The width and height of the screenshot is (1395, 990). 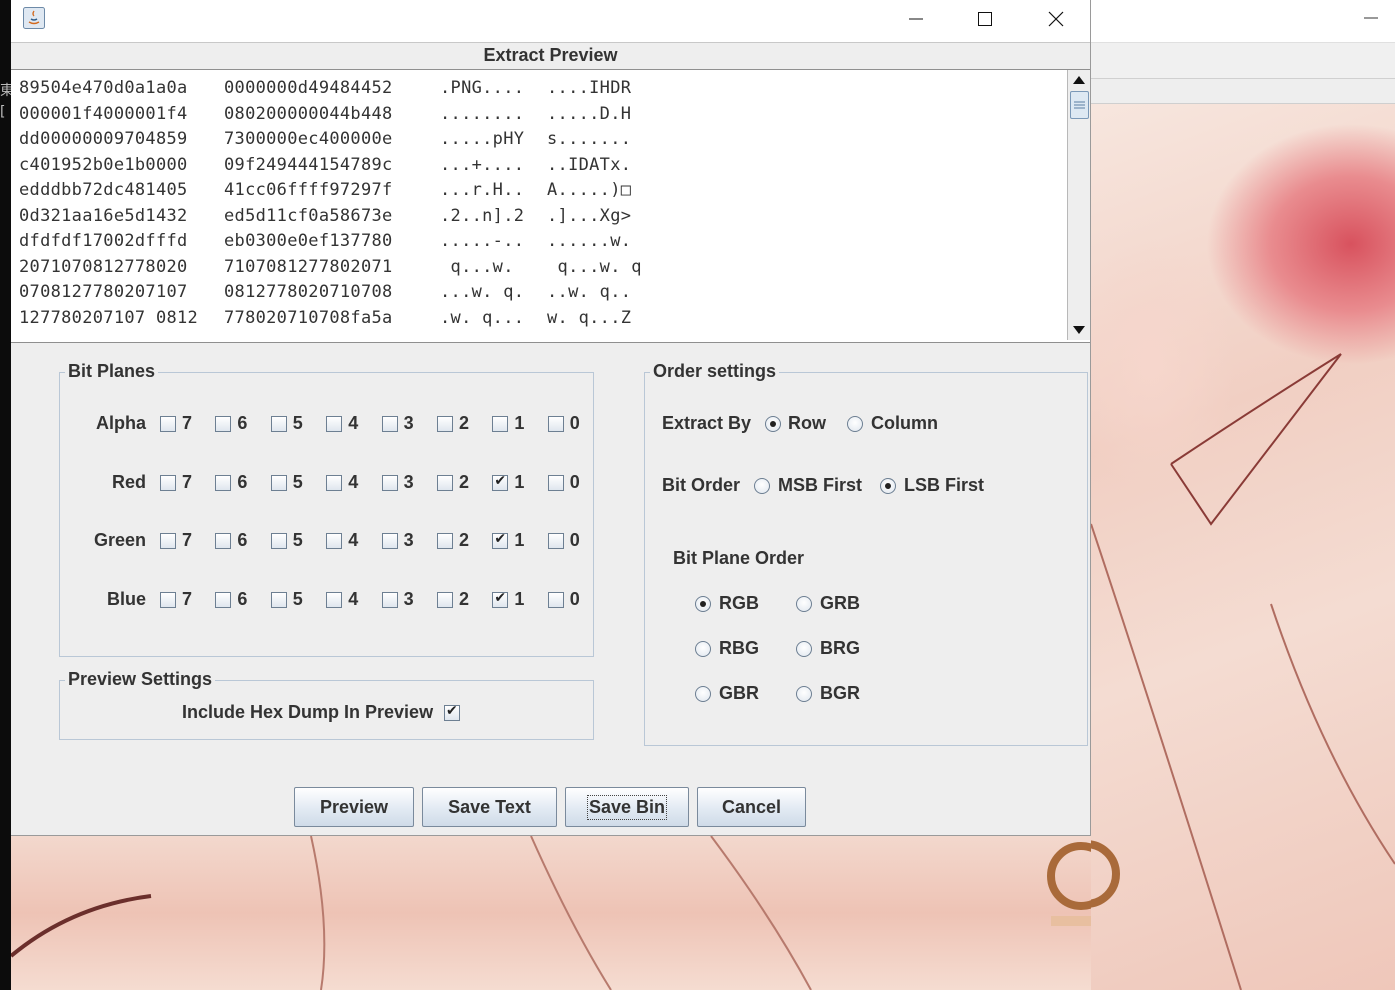 What do you see at coordinates (482, 241) in the screenshot?
I see `ascii-text: .....-..` at bounding box center [482, 241].